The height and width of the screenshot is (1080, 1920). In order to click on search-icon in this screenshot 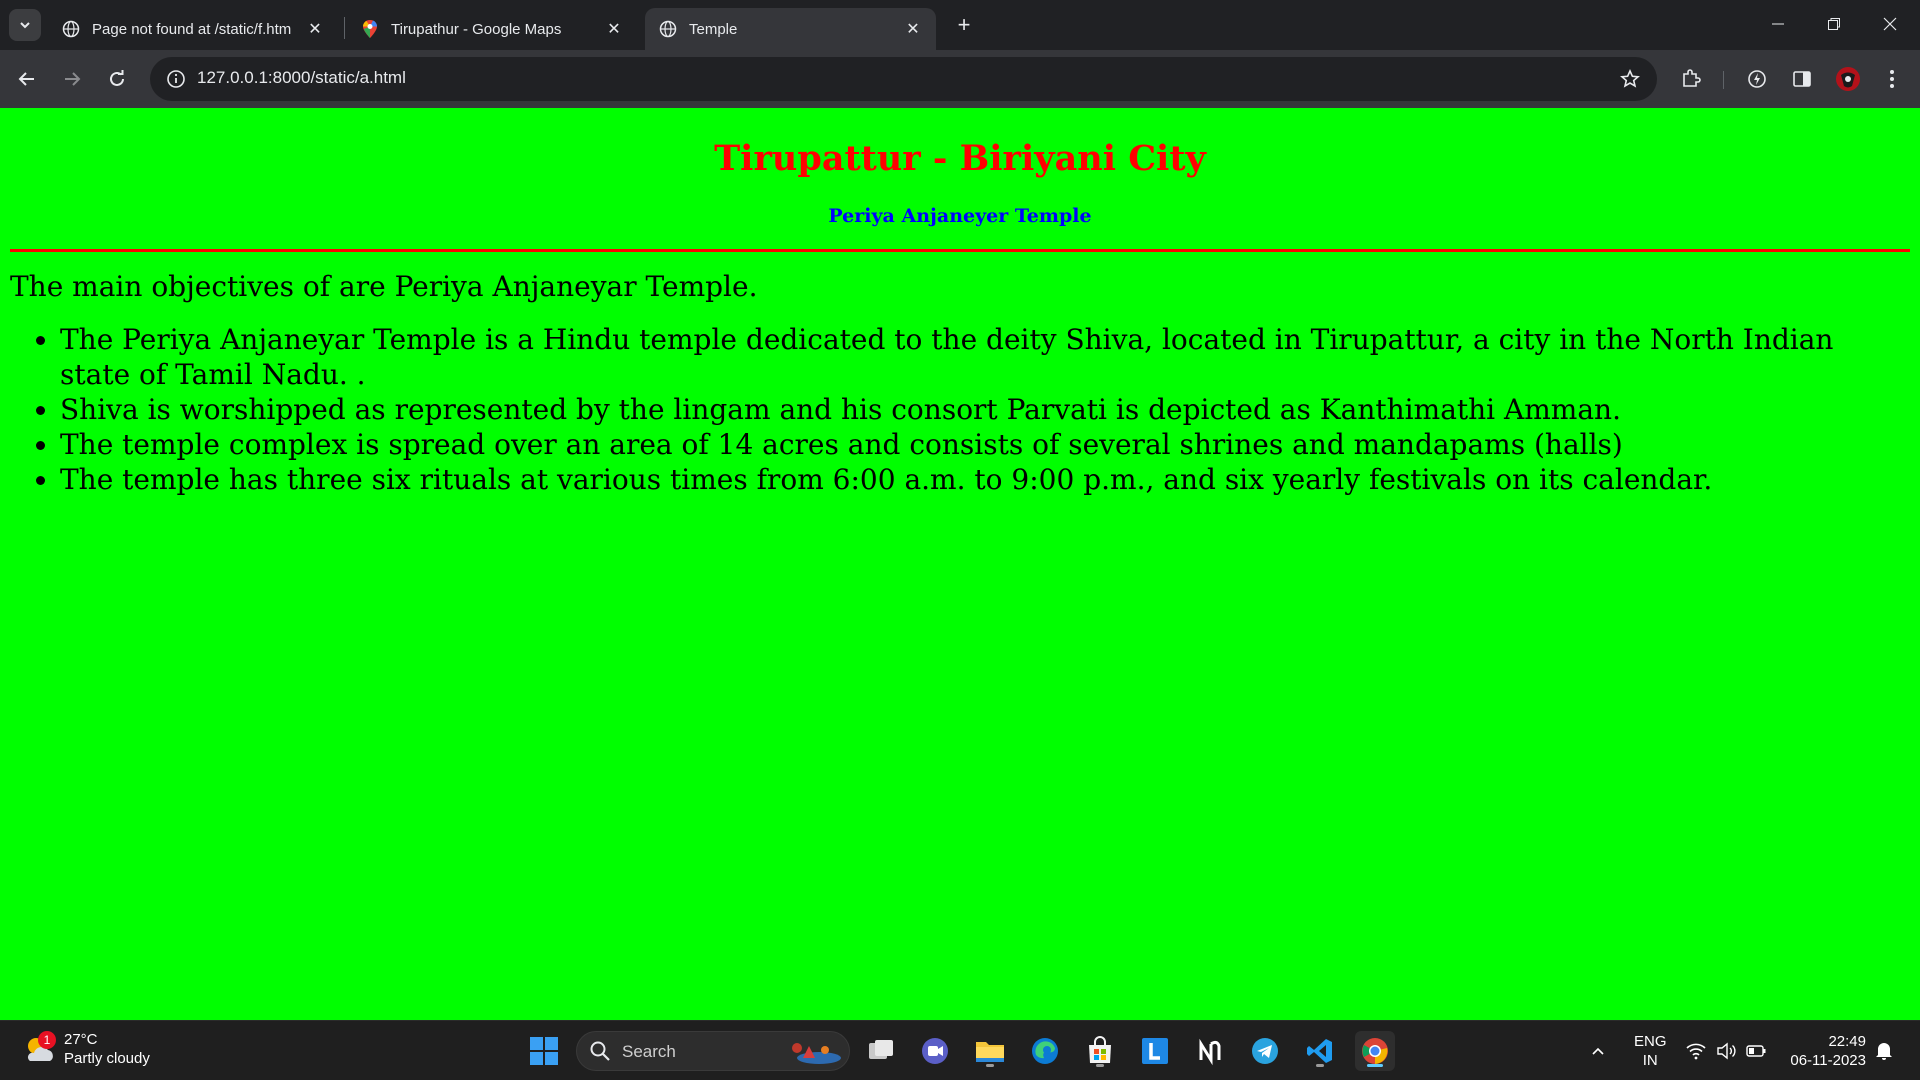, I will do `click(600, 1051)`.